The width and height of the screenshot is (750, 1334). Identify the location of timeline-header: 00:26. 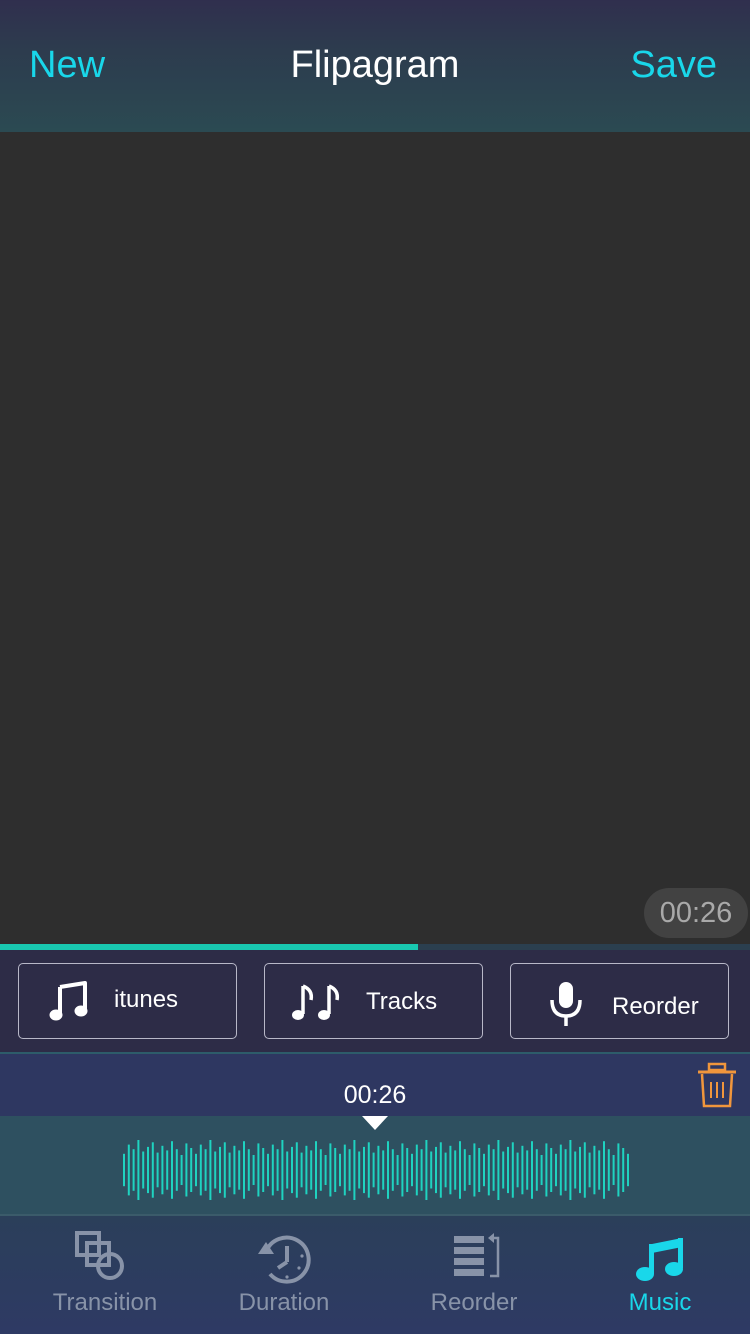
(375, 1084).